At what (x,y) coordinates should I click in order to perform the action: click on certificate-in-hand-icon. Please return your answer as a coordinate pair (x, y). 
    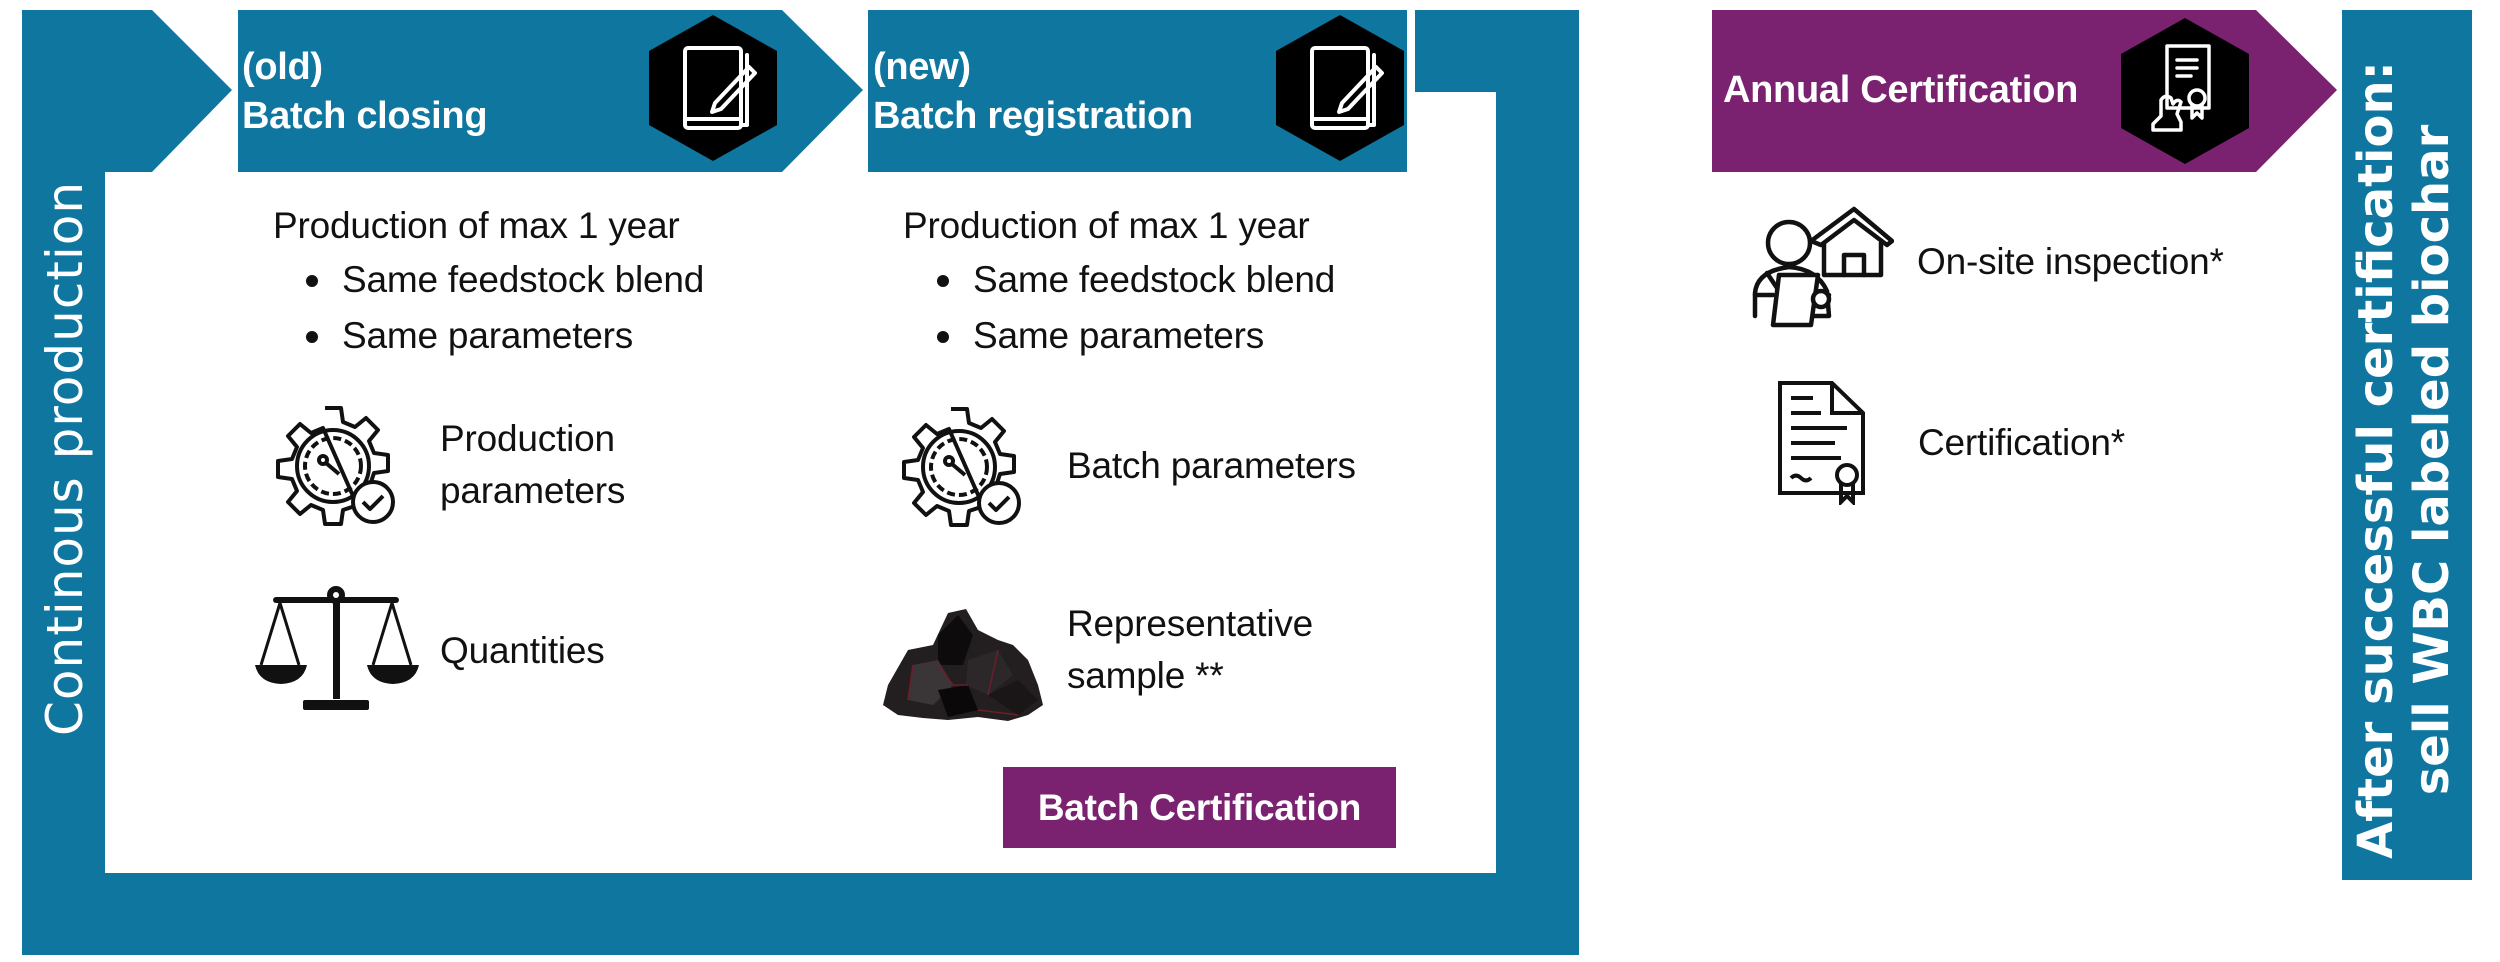
    Looking at the image, I should click on (2185, 91).